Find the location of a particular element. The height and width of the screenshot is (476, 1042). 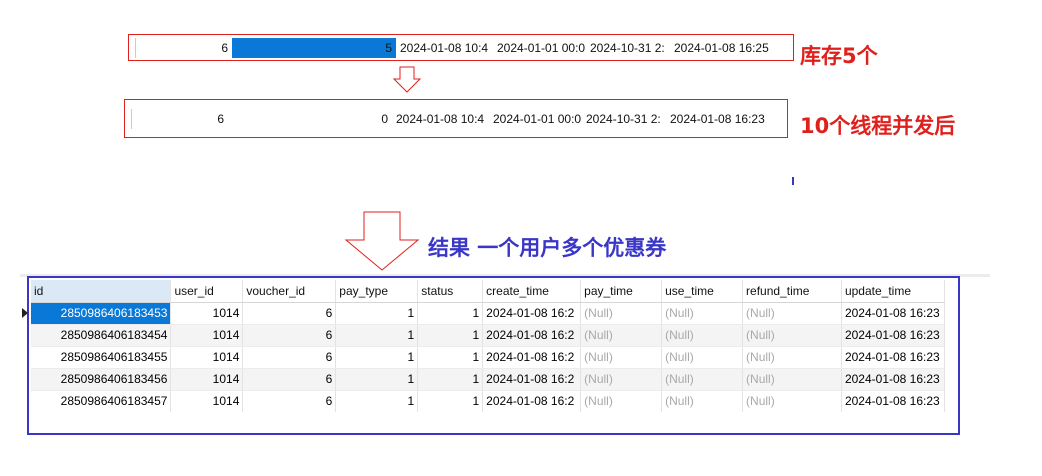

column-header-refund-time: refund_time is located at coordinates (792, 291).